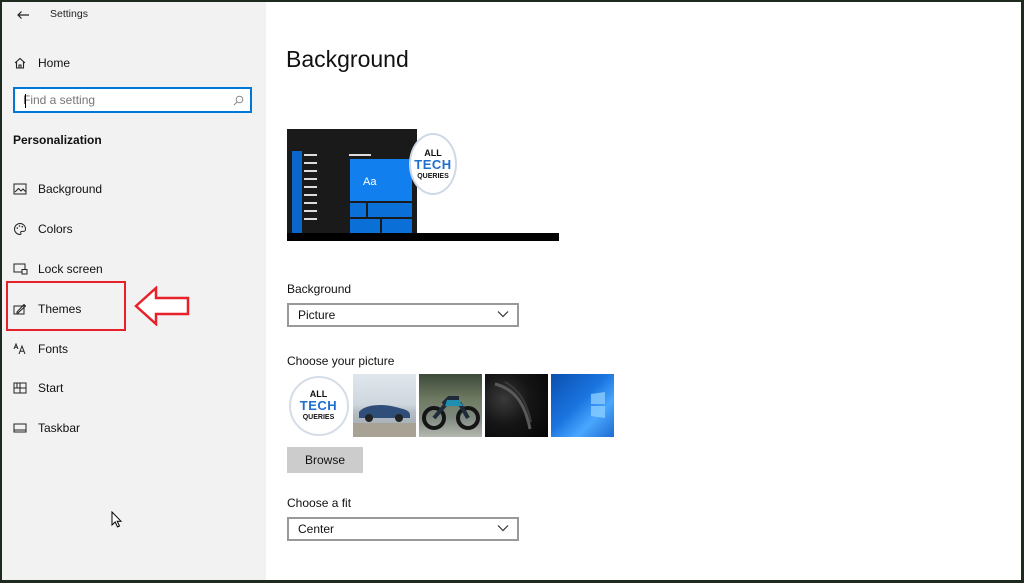 This screenshot has height=583, width=1024. I want to click on picture-thumbnail: ALL TECH QUERIES, so click(318, 405).